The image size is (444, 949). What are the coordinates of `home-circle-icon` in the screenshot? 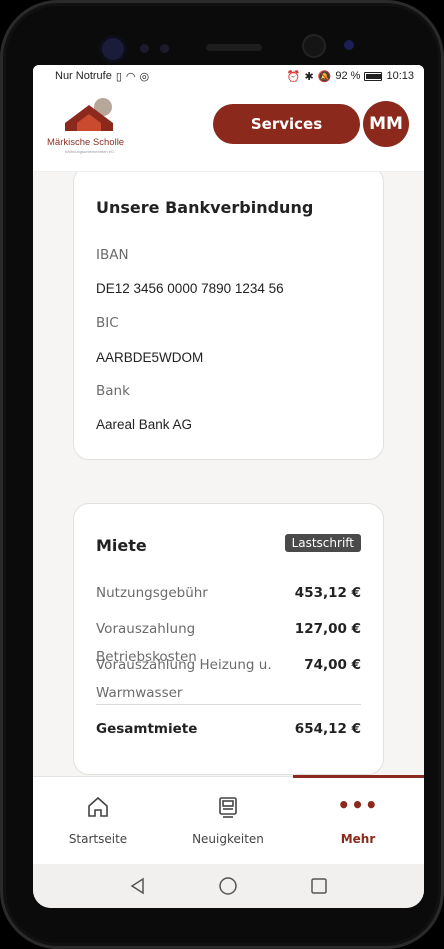 It's located at (228, 886).